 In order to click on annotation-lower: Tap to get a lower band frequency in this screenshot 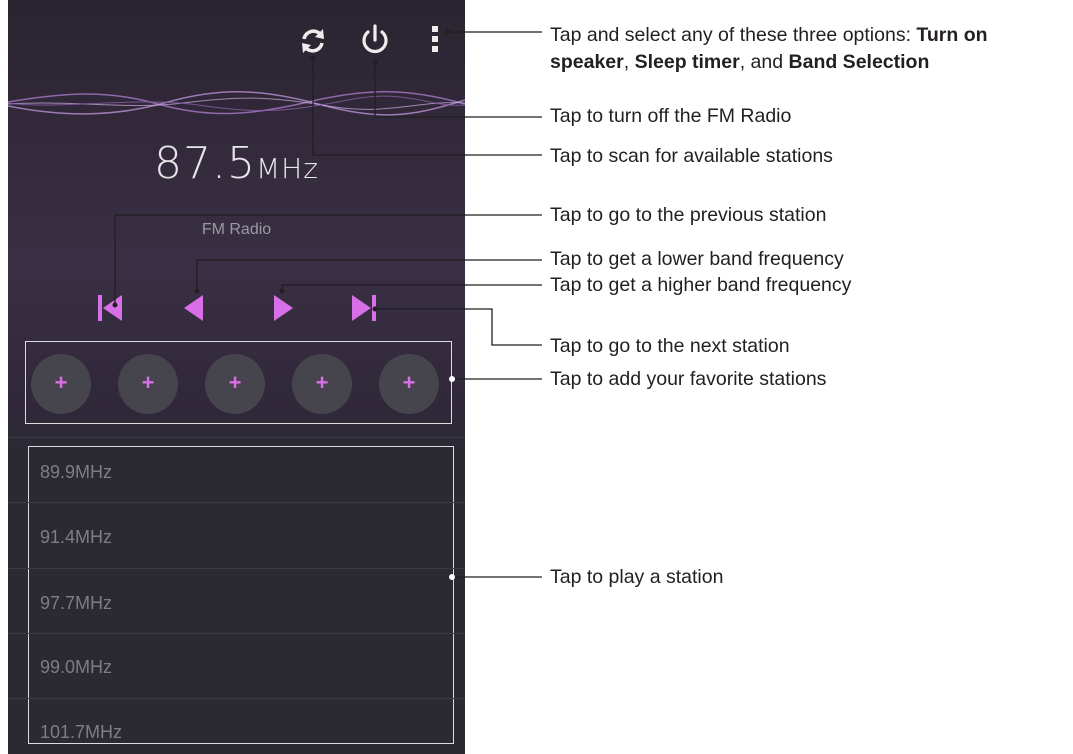, I will do `click(697, 259)`.